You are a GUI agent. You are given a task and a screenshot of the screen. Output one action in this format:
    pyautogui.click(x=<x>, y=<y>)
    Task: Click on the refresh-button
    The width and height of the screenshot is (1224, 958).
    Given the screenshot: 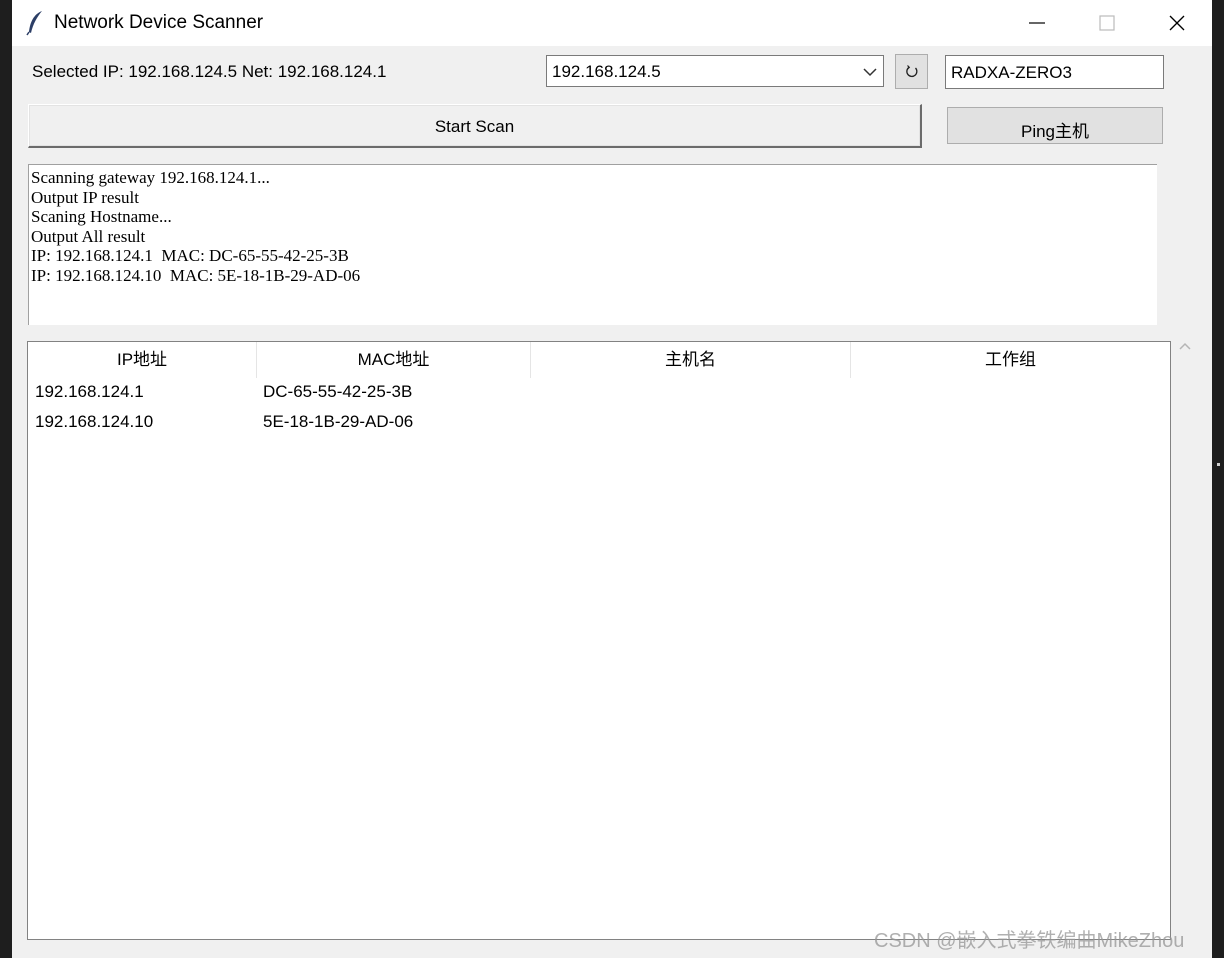 What is the action you would take?
    pyautogui.click(x=911, y=71)
    